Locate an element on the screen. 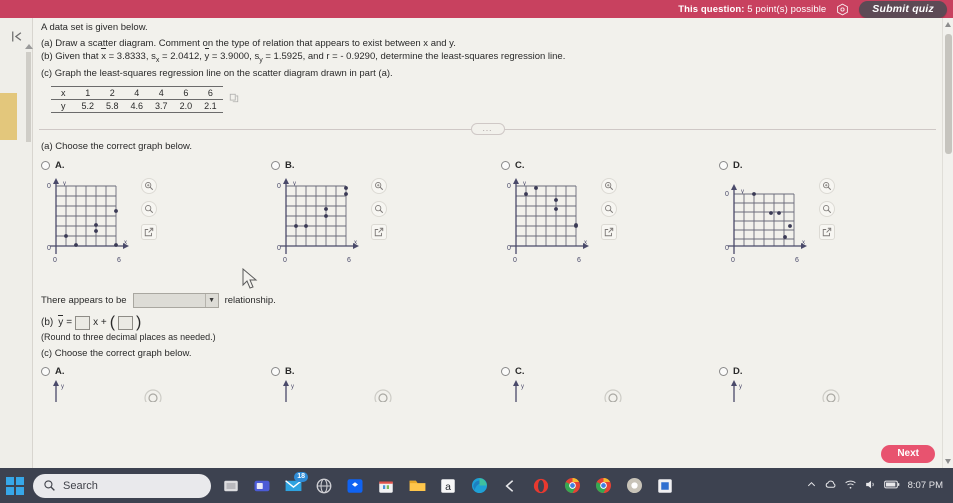 The image size is (953, 503). cell-x-0: 1 is located at coordinates (88, 92).